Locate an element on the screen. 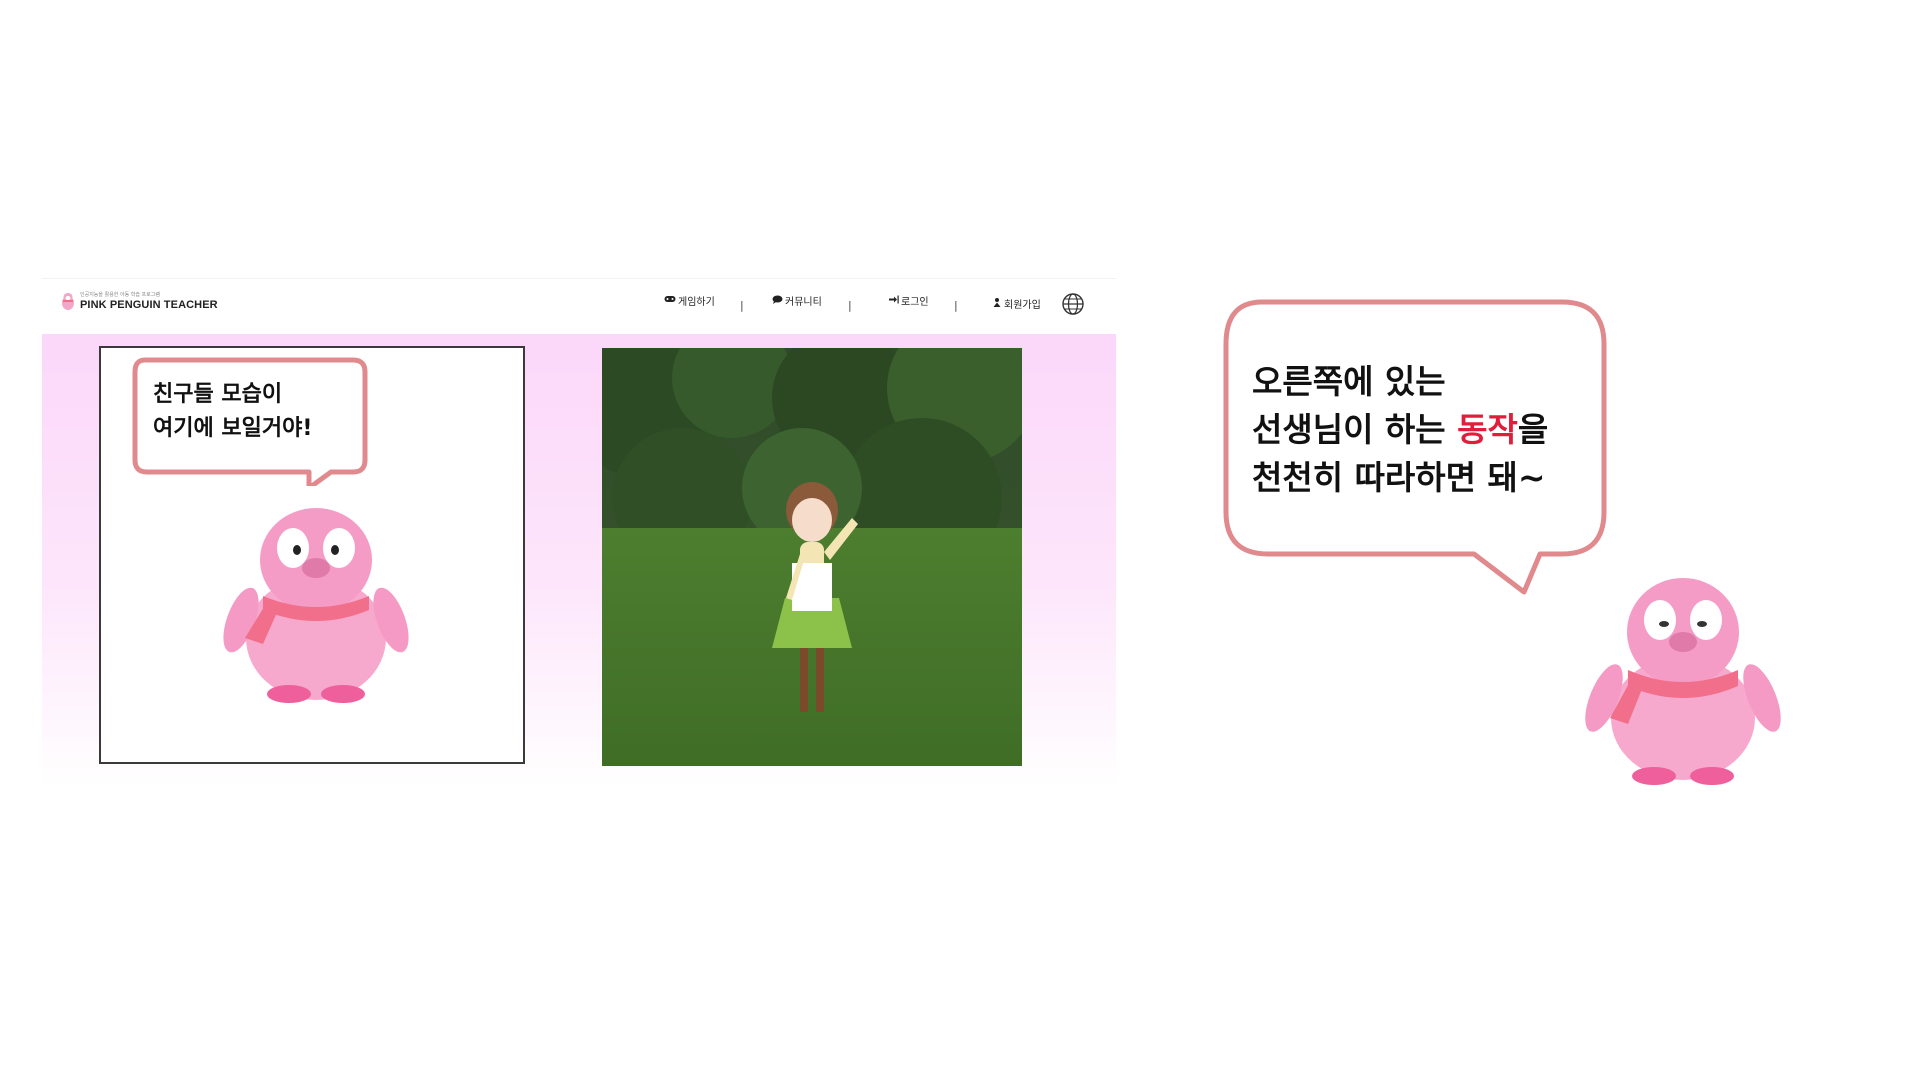  chat-icon is located at coordinates (777, 301).